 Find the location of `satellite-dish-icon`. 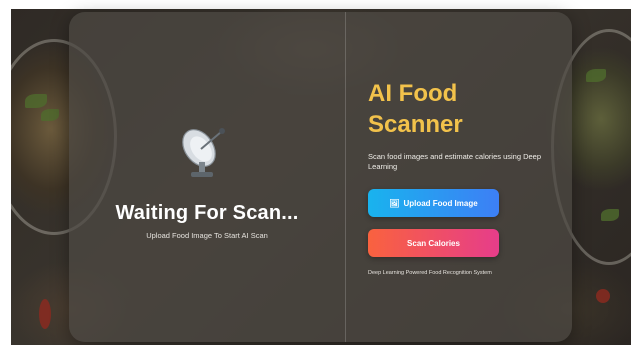

satellite-dish-icon is located at coordinates (203, 152).